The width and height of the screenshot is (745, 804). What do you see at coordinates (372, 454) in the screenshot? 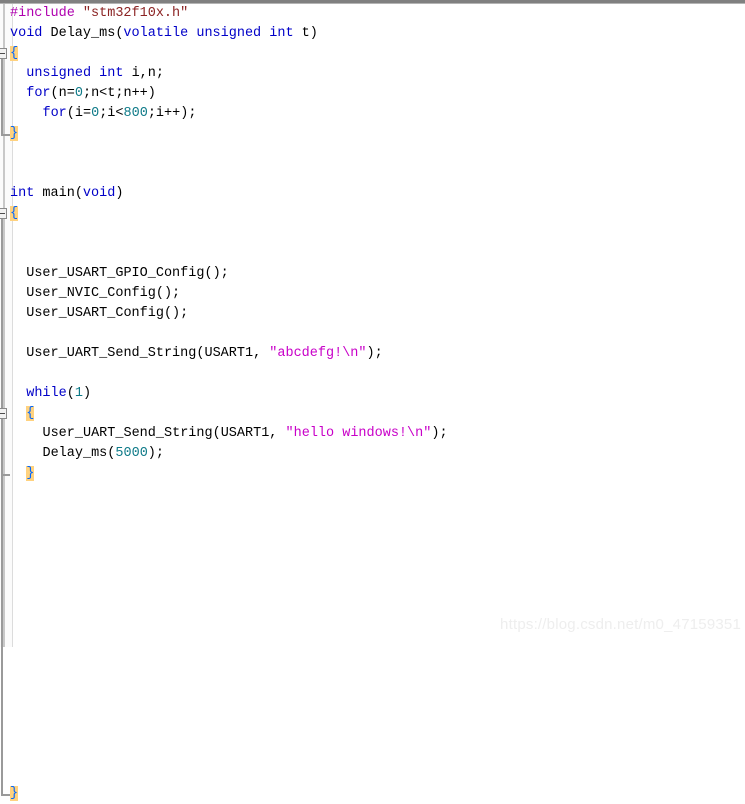
I see `code-line: Delay_ms(5000);` at bounding box center [372, 454].